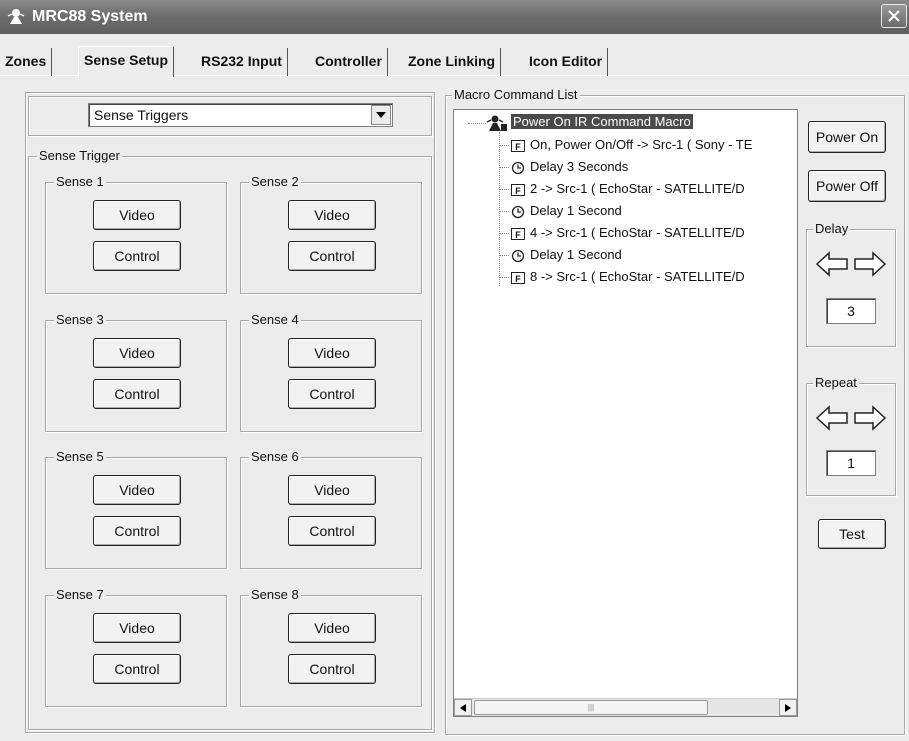  I want to click on macro-item: F 4 -> Src-1 ( EchoStar - SATELLITE/D, so click(628, 233).